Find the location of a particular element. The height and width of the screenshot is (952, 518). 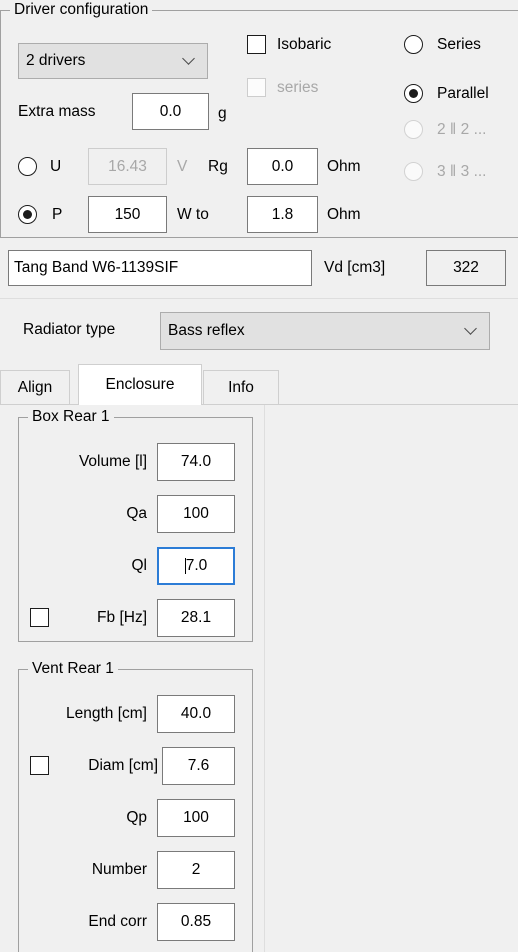

drivers-count-value: 2 drivers is located at coordinates (56, 60).